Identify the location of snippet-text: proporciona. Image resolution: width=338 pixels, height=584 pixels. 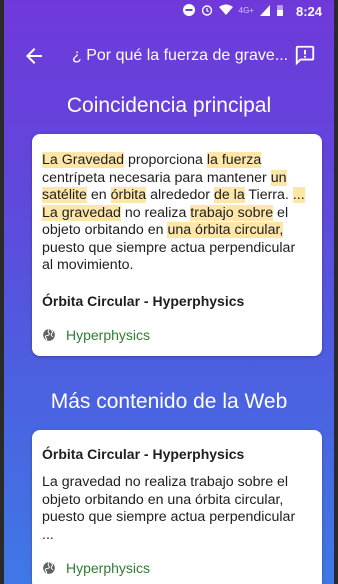
(165, 160).